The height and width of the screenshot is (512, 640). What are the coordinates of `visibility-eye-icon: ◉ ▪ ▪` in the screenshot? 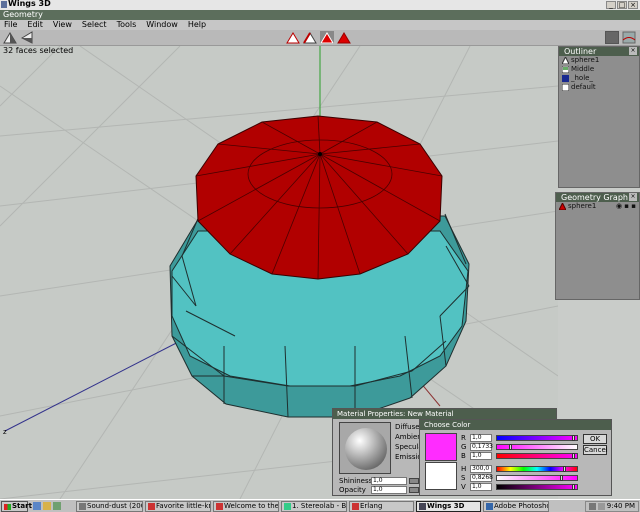 It's located at (626, 206).